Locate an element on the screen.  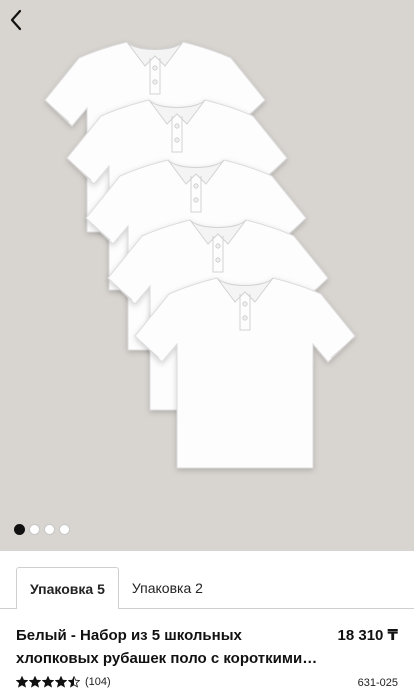
product-price: 18 310 ₸ is located at coordinates (367, 635).